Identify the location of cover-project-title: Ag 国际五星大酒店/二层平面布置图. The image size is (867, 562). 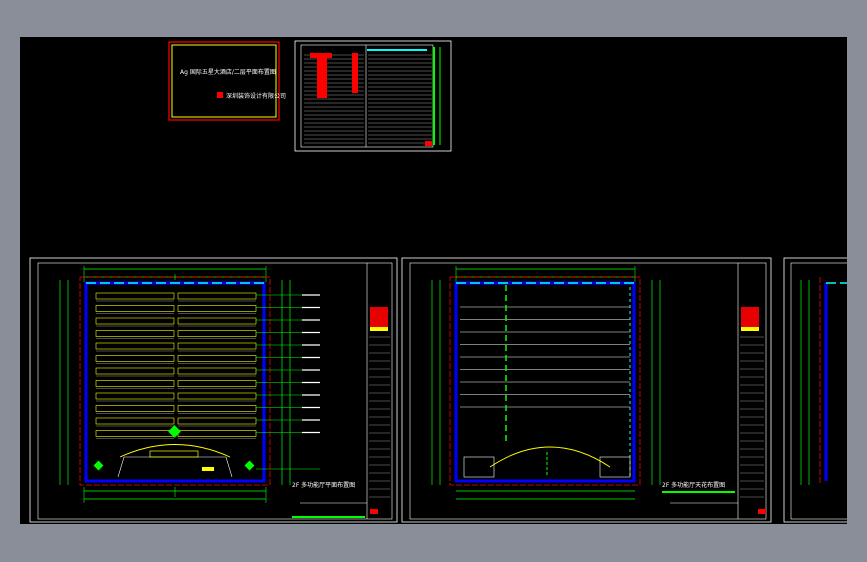
(228, 72).